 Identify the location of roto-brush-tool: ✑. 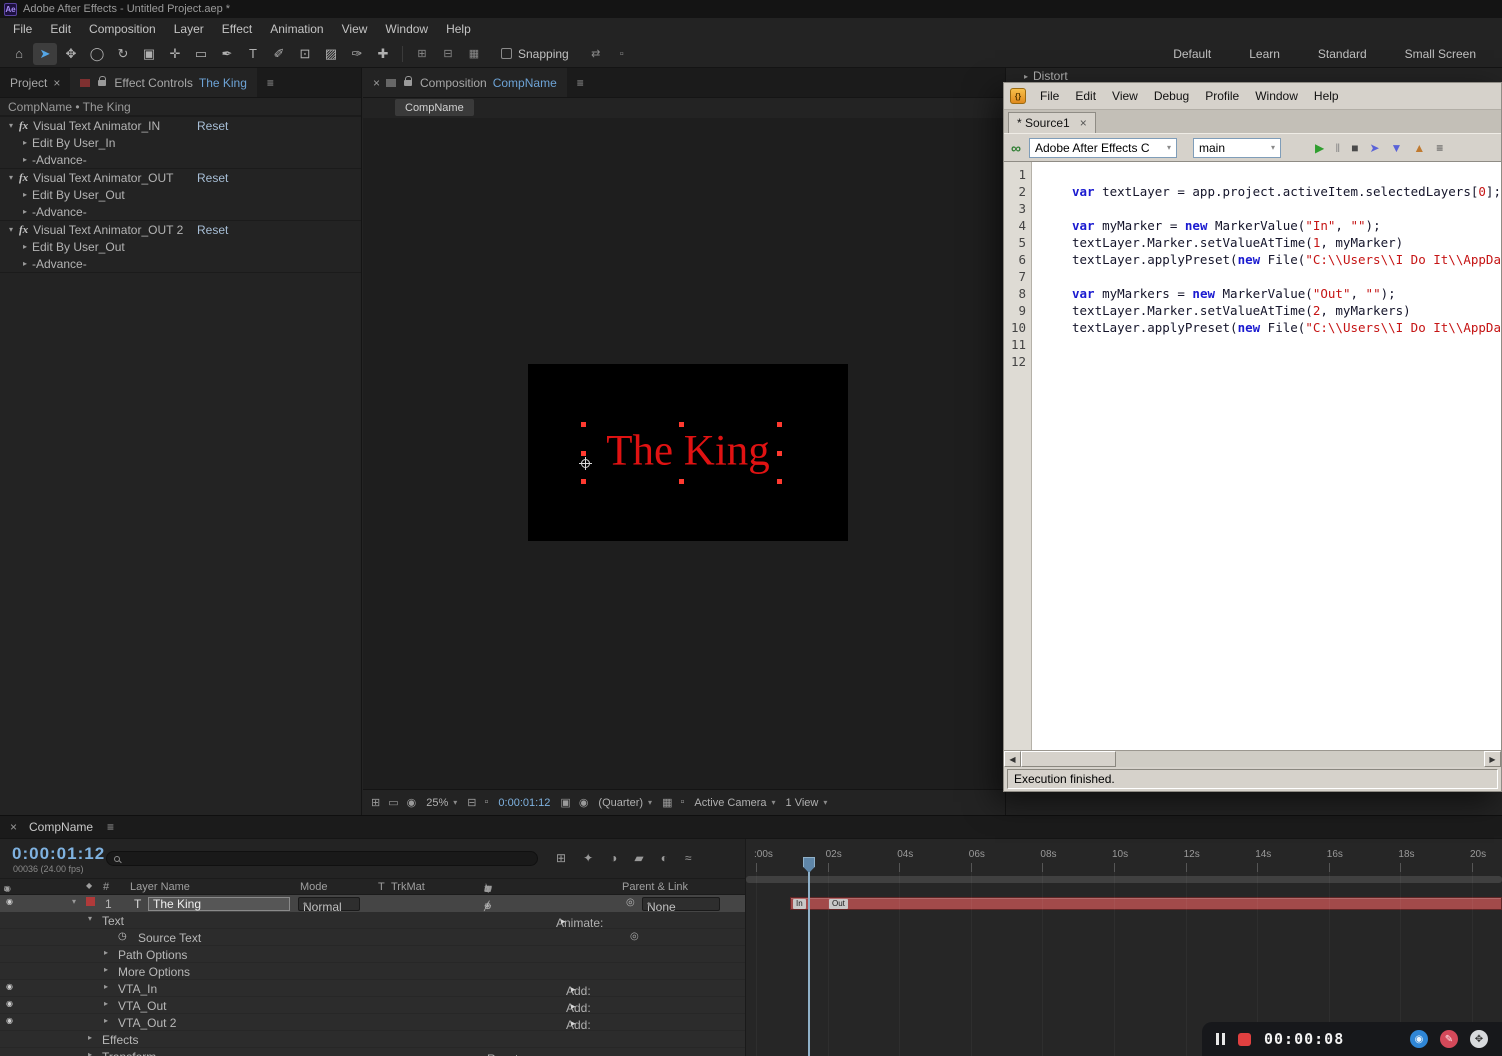
(357, 54).